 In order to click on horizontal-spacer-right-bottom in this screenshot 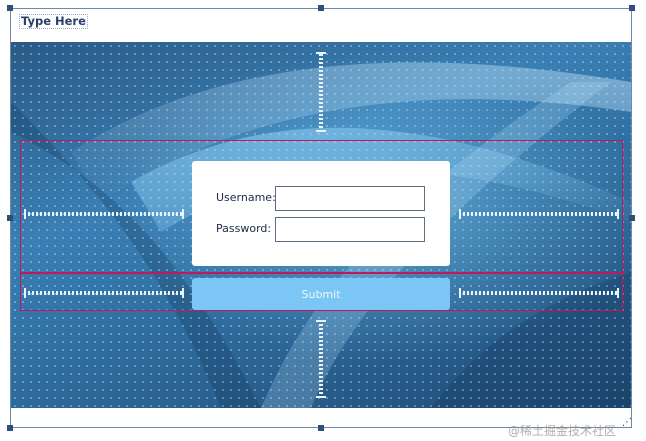, I will do `click(539, 293)`.